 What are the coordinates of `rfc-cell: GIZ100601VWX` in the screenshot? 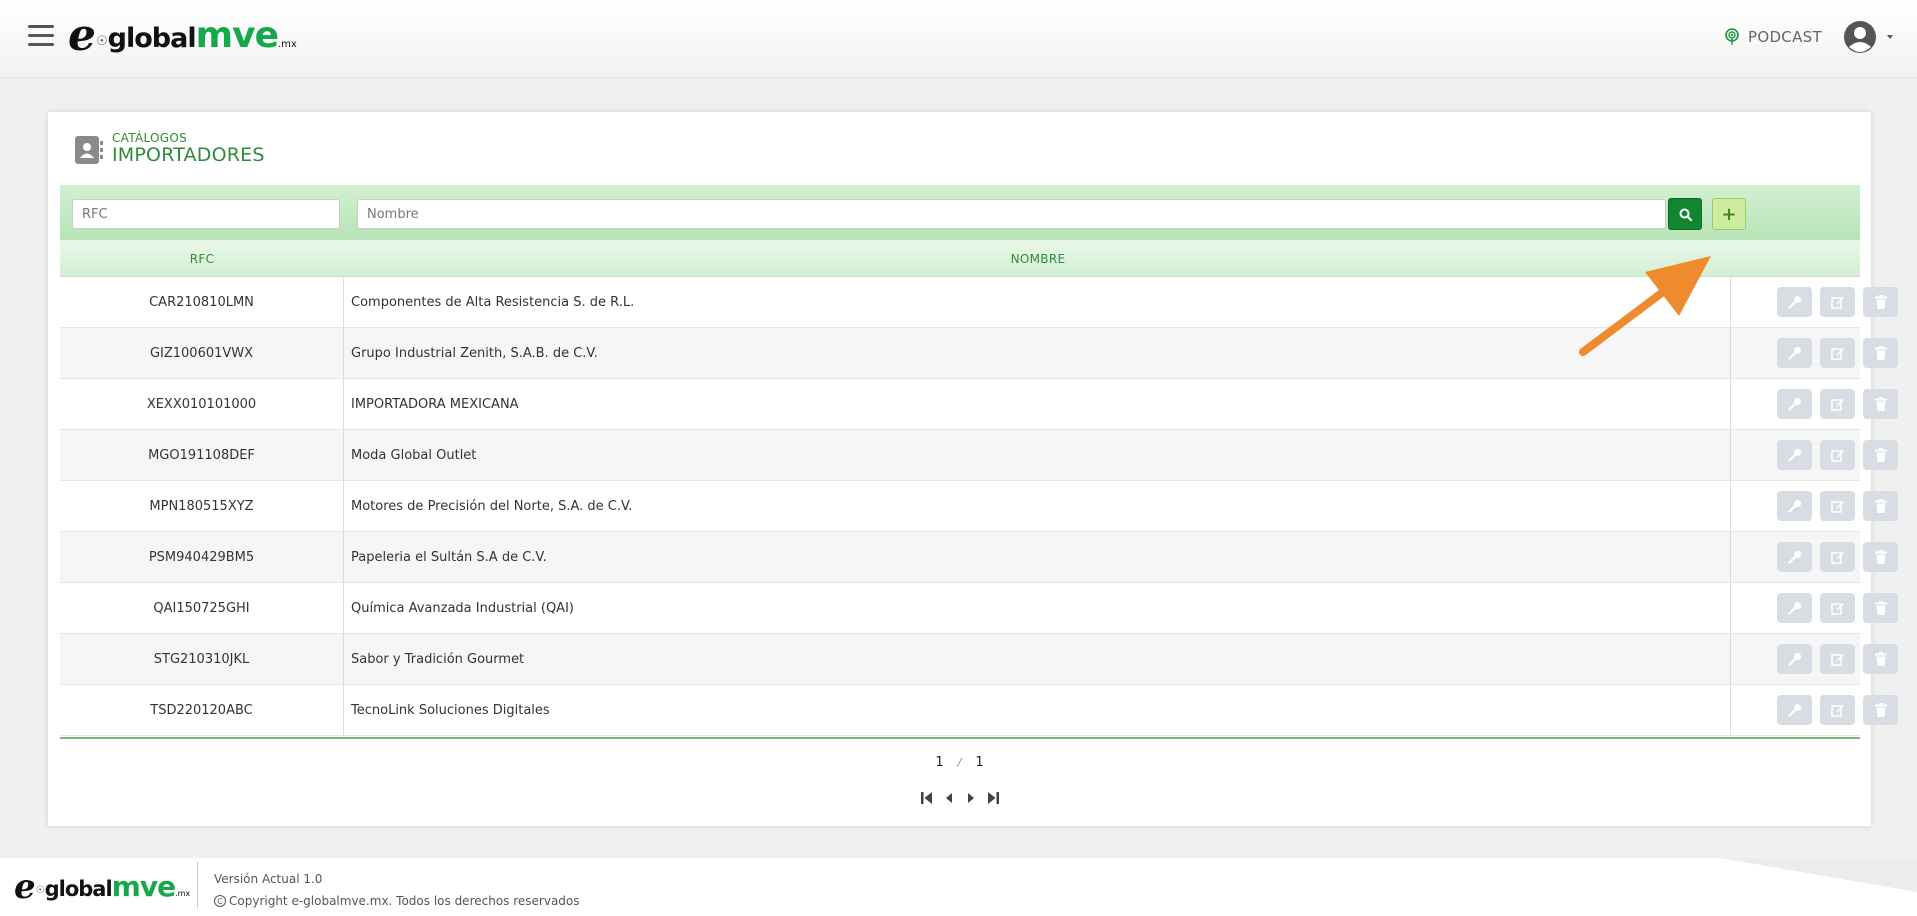 It's located at (202, 353).